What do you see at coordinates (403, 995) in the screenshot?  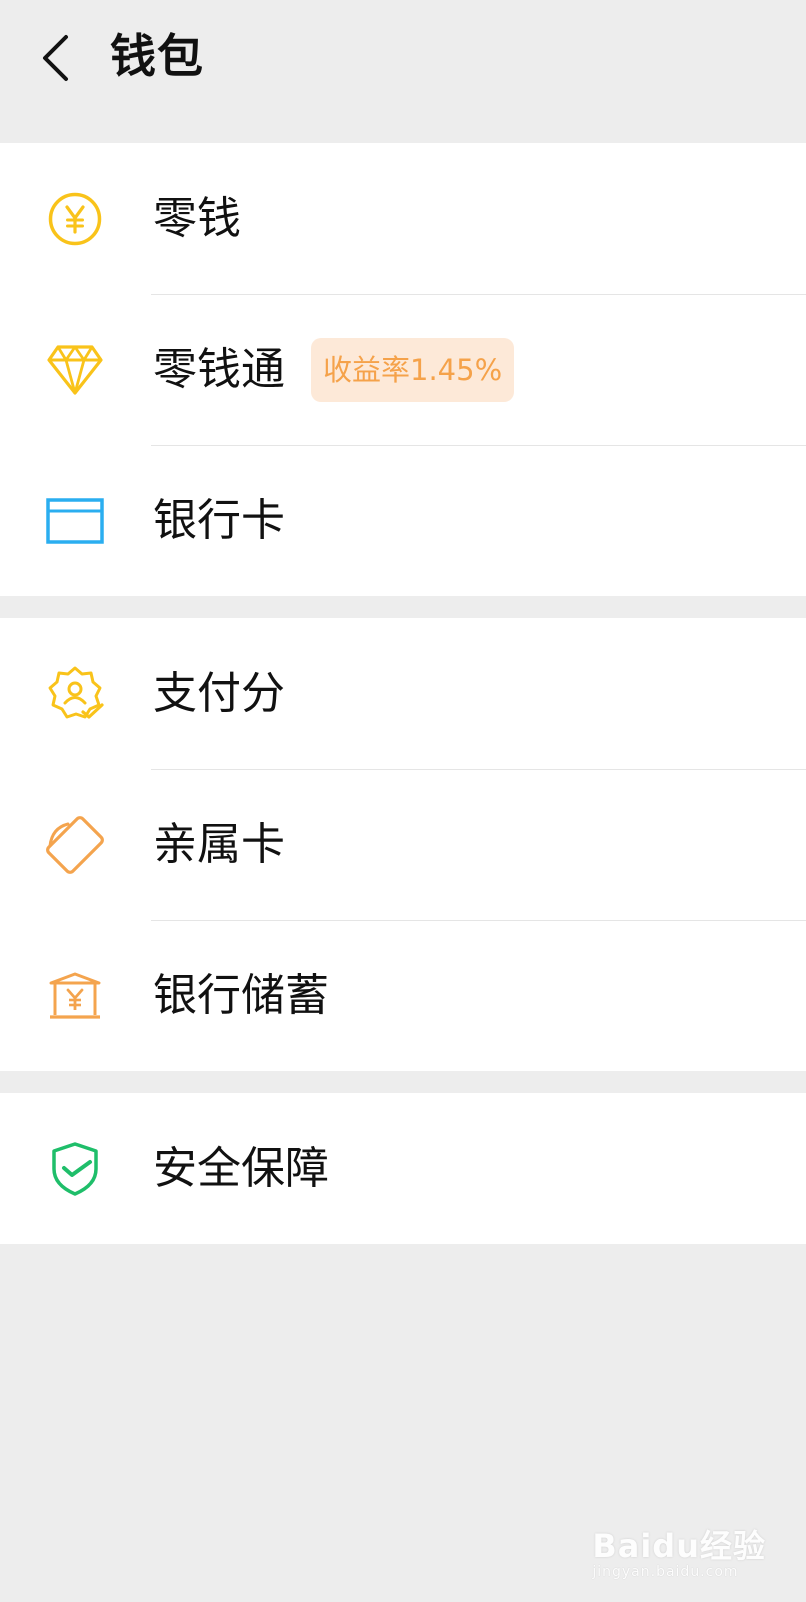 I see `menu-item-bank-savings: 银行储蓄` at bounding box center [403, 995].